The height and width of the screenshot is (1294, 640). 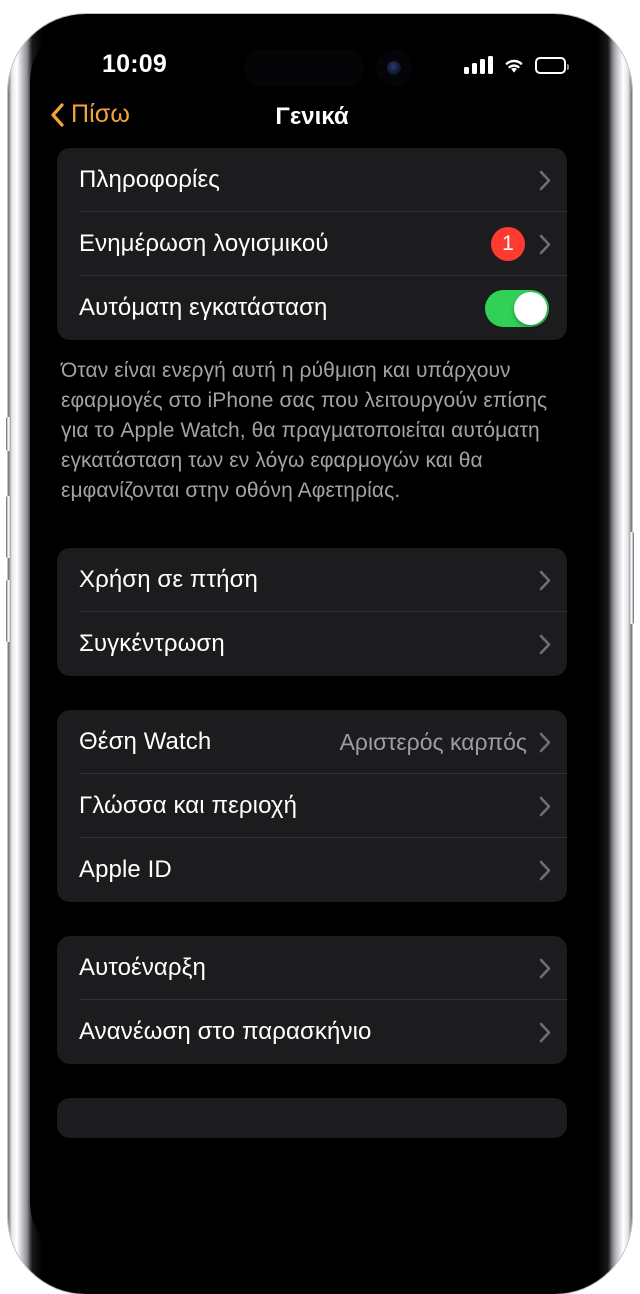 I want to click on settings-row-label: Ενημέρωση λογισμικού, so click(x=204, y=243).